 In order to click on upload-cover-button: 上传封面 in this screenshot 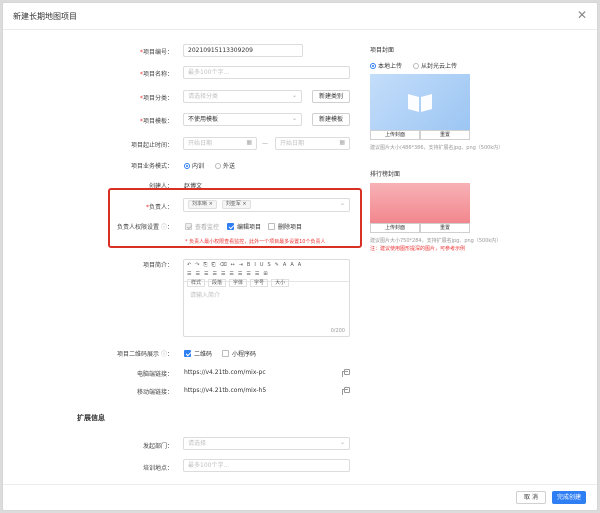, I will do `click(395, 135)`.